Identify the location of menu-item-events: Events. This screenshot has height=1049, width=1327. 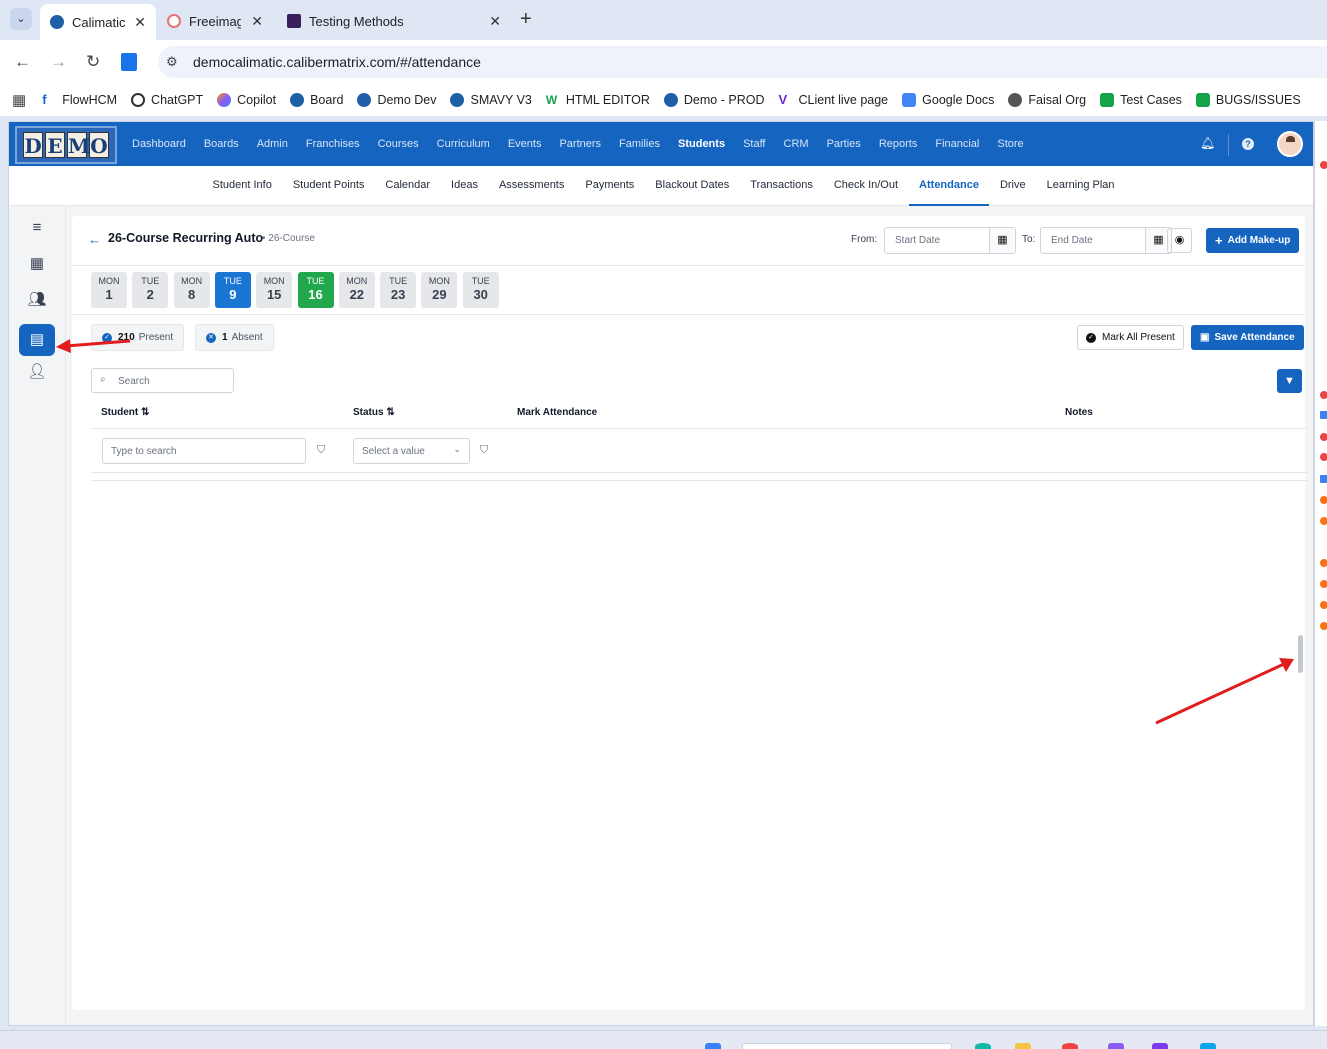
(525, 144).